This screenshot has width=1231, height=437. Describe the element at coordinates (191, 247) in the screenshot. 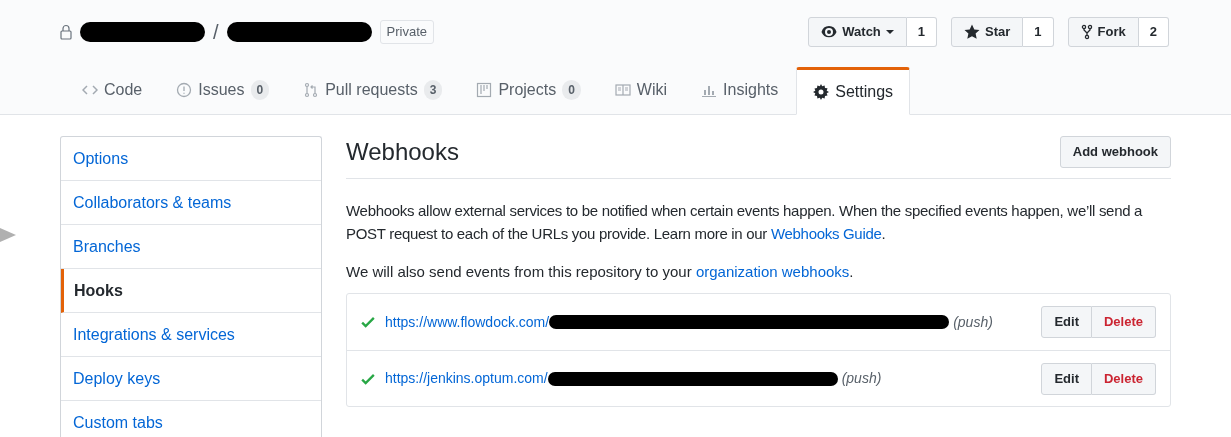

I see `menu-item: Branches` at that location.